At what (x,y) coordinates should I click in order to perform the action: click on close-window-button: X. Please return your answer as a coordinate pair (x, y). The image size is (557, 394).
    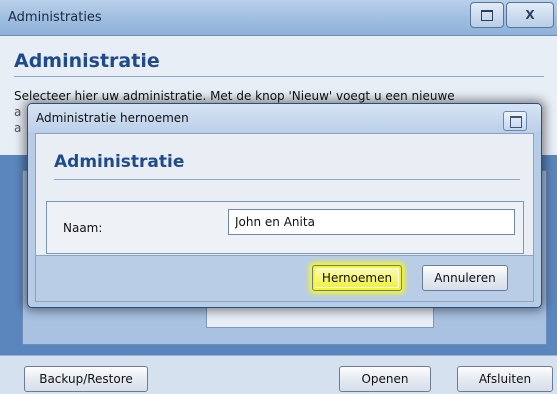
    Looking at the image, I should click on (530, 15).